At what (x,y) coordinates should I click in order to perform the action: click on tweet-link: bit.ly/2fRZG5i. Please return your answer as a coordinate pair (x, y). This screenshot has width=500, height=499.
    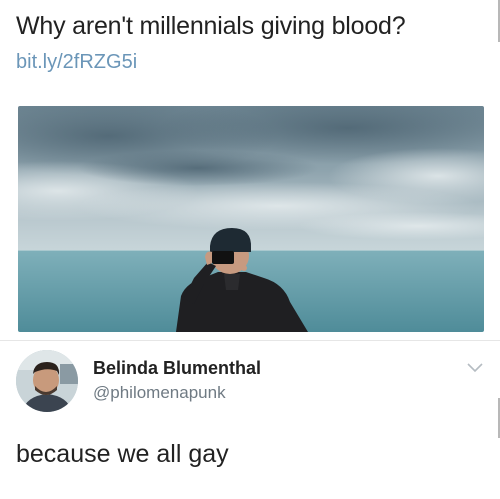
    Looking at the image, I should click on (251, 62).